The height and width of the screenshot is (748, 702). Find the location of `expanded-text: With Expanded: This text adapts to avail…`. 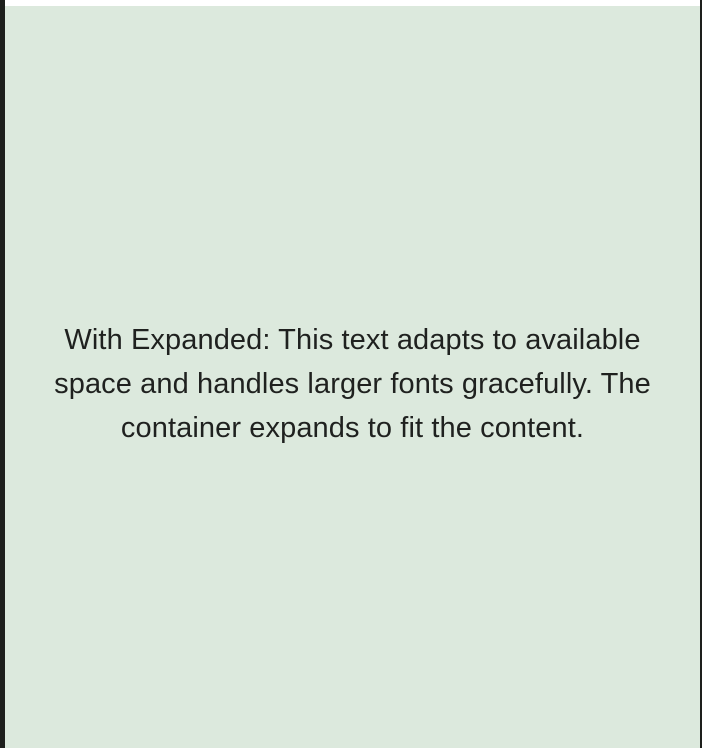

expanded-text: With Expanded: This text adapts to avail… is located at coordinates (352, 384).